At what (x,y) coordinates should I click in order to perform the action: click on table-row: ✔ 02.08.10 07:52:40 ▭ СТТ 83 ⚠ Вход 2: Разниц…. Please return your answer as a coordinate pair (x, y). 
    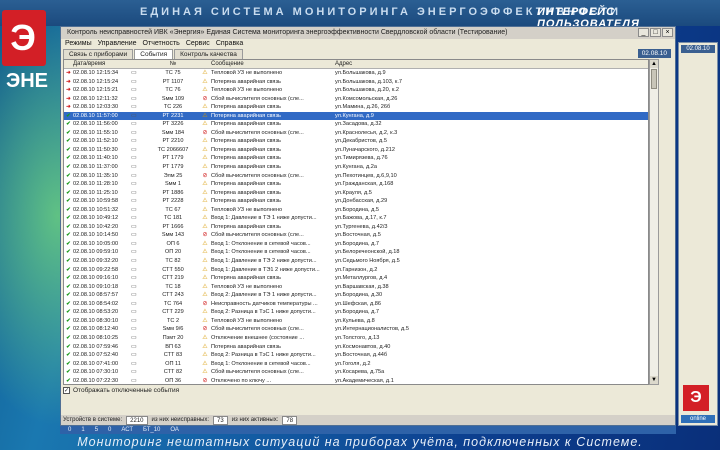
    Looking at the image, I should click on (356, 355).